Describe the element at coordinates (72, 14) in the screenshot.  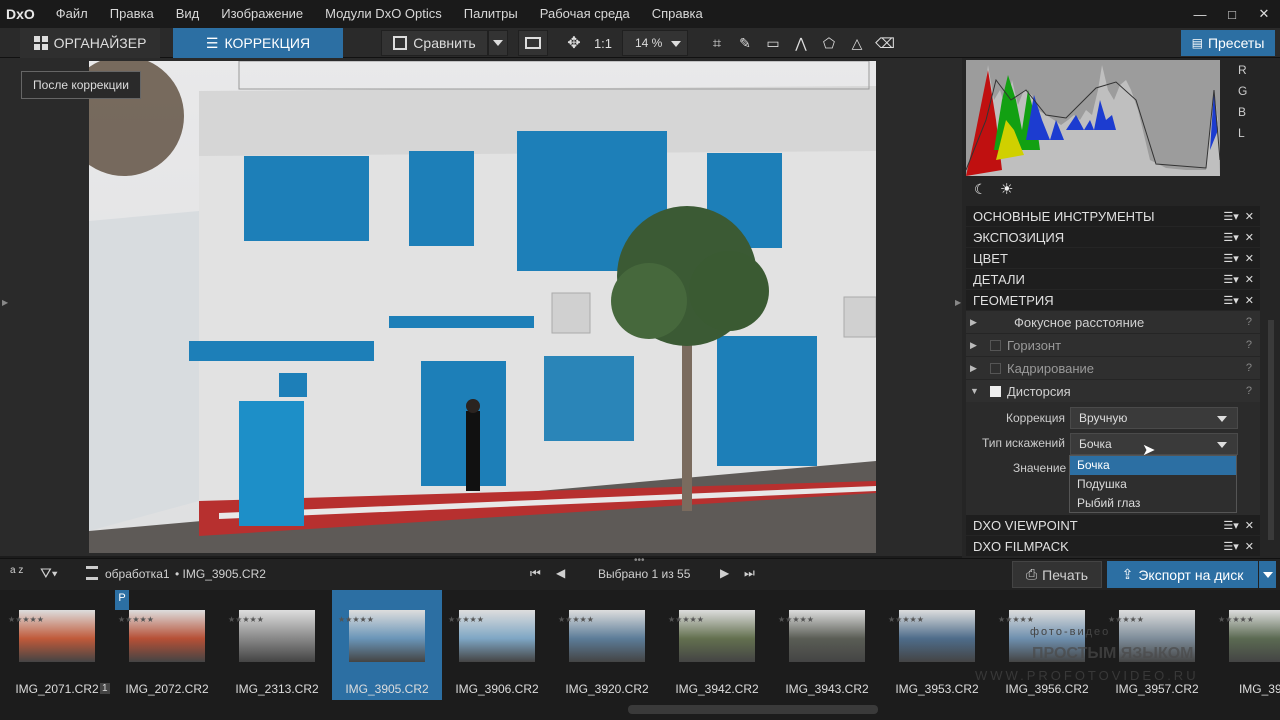
I see `menu-file: Файл` at that location.